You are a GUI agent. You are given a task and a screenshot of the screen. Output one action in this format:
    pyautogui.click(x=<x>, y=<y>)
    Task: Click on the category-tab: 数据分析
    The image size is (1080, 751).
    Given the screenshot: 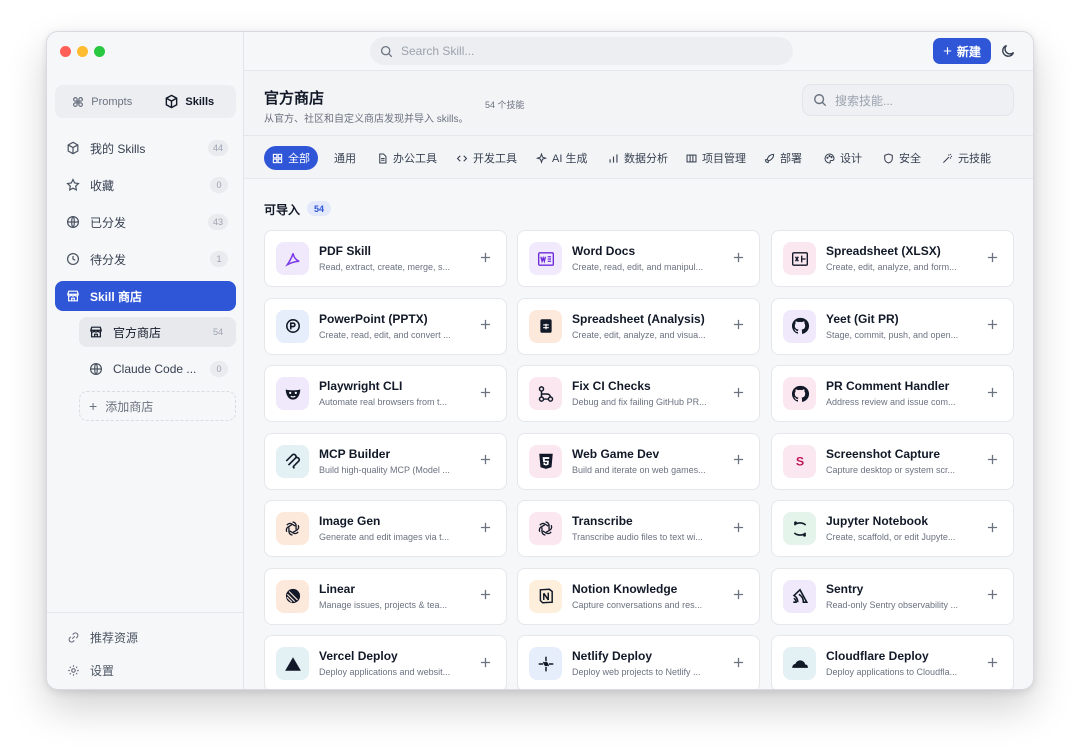 What is the action you would take?
    pyautogui.click(x=638, y=158)
    